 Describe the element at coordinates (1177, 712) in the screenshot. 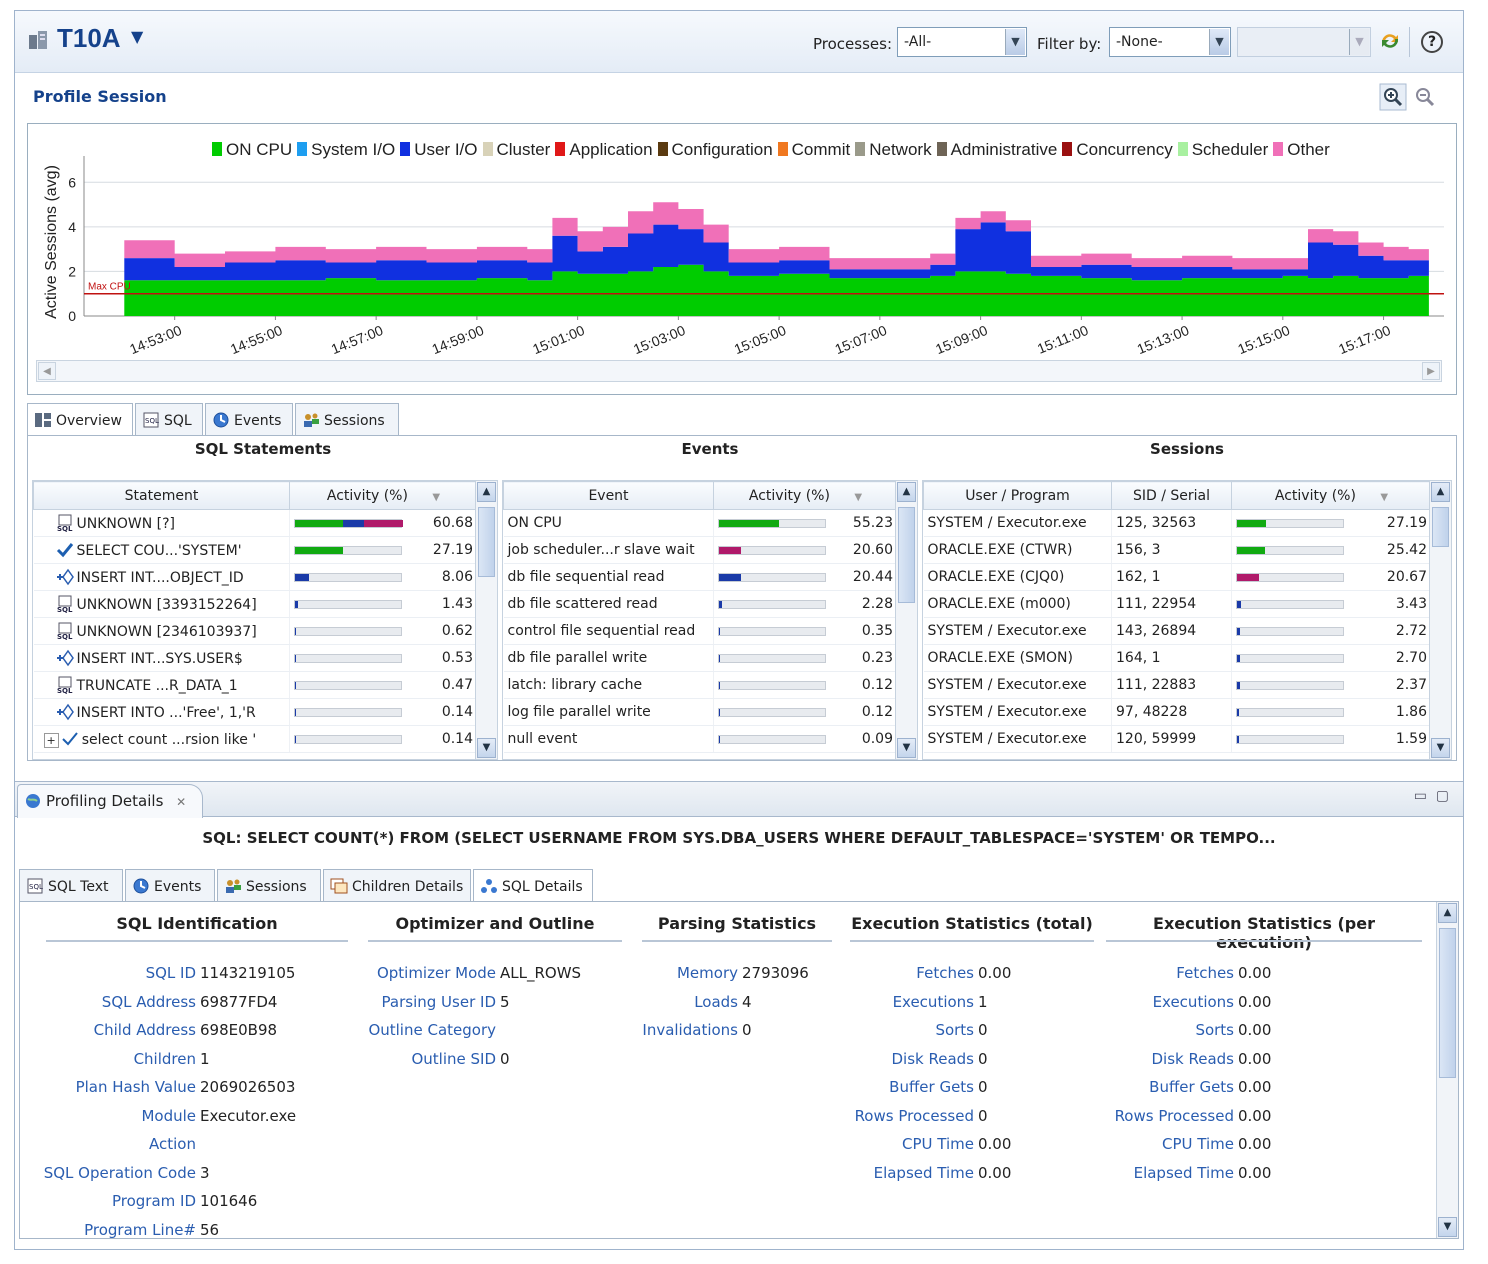

I see `table-row: SYSTEM / Executor.exe 97, 48228 1.86` at that location.